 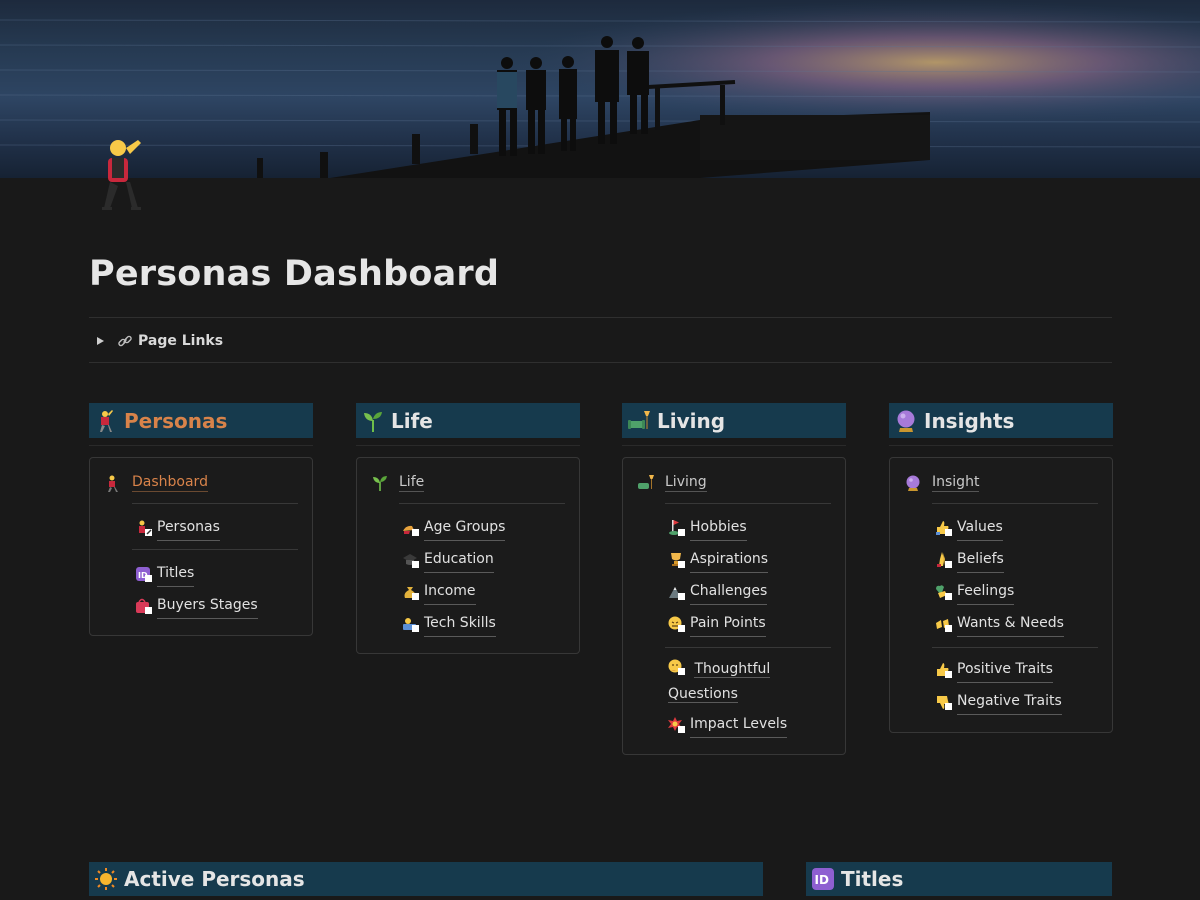 I want to click on aspirations-link: Aspirations, so click(x=753, y=560).